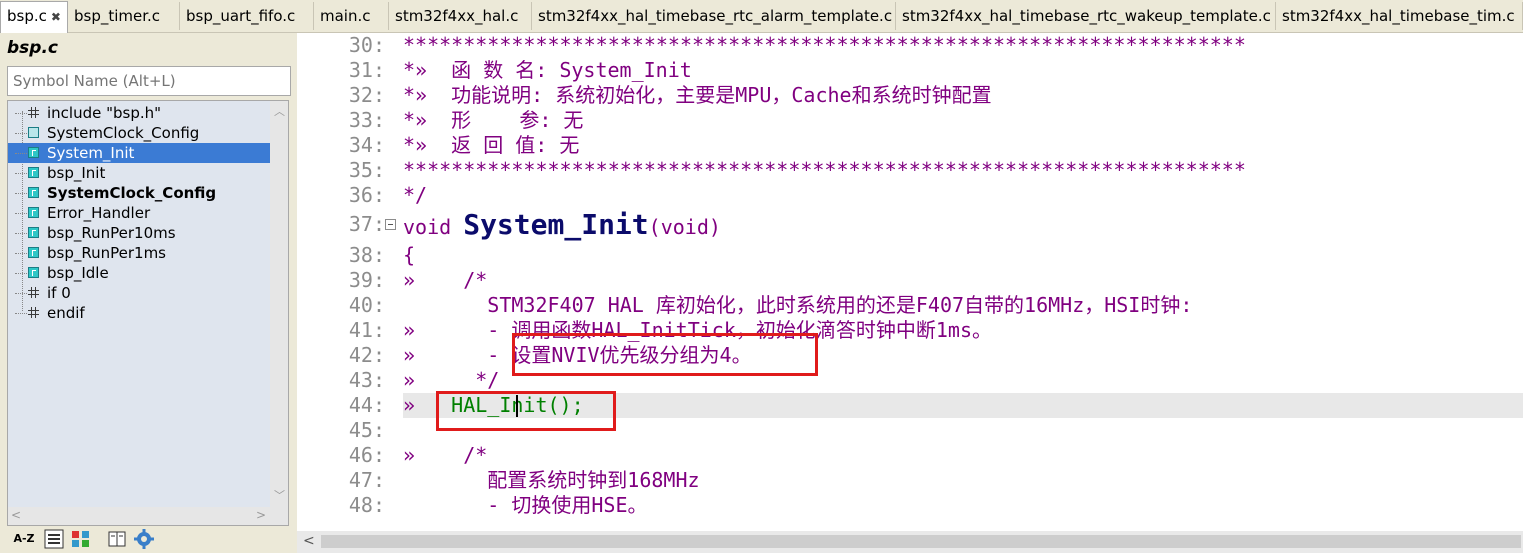  Describe the element at coordinates (366, 355) in the screenshot. I see `line-number: 42:` at that location.